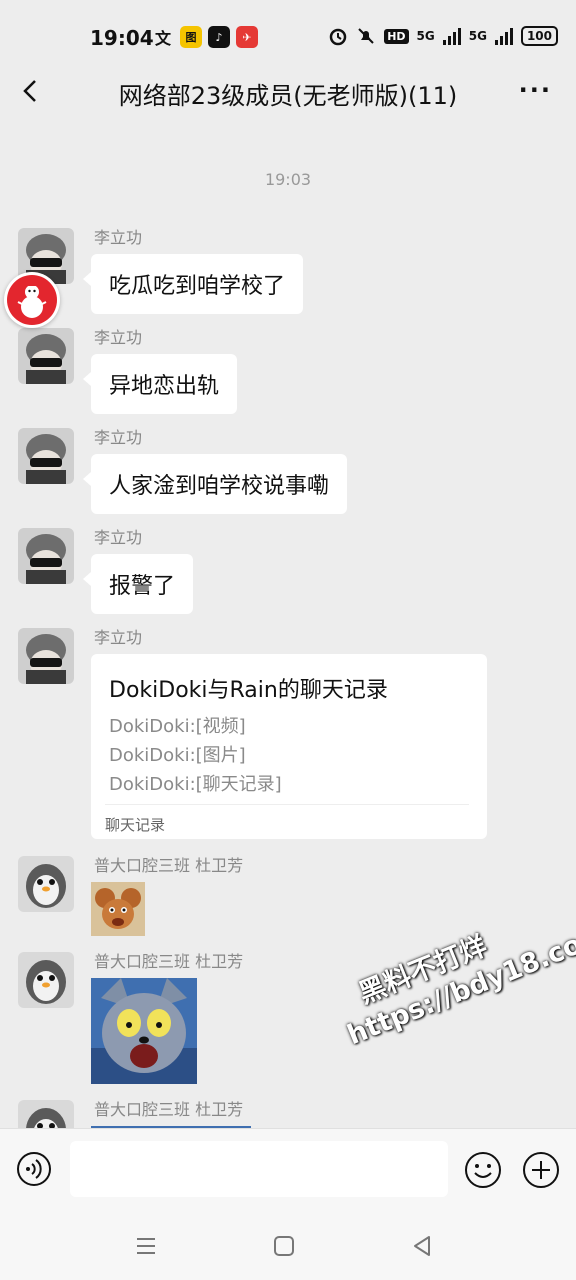  What do you see at coordinates (284, 1246) in the screenshot?
I see `home-nav-icon` at bounding box center [284, 1246].